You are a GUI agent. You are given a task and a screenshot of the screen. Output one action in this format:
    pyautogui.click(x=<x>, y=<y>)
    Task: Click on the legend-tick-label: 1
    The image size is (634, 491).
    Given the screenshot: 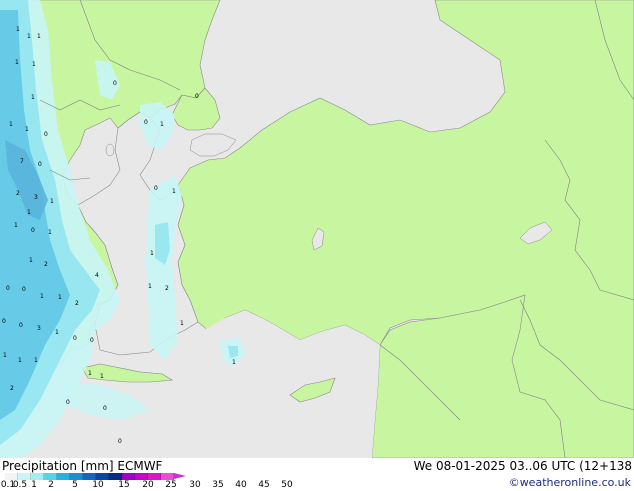 What is the action you would take?
    pyautogui.click(x=34, y=485)
    